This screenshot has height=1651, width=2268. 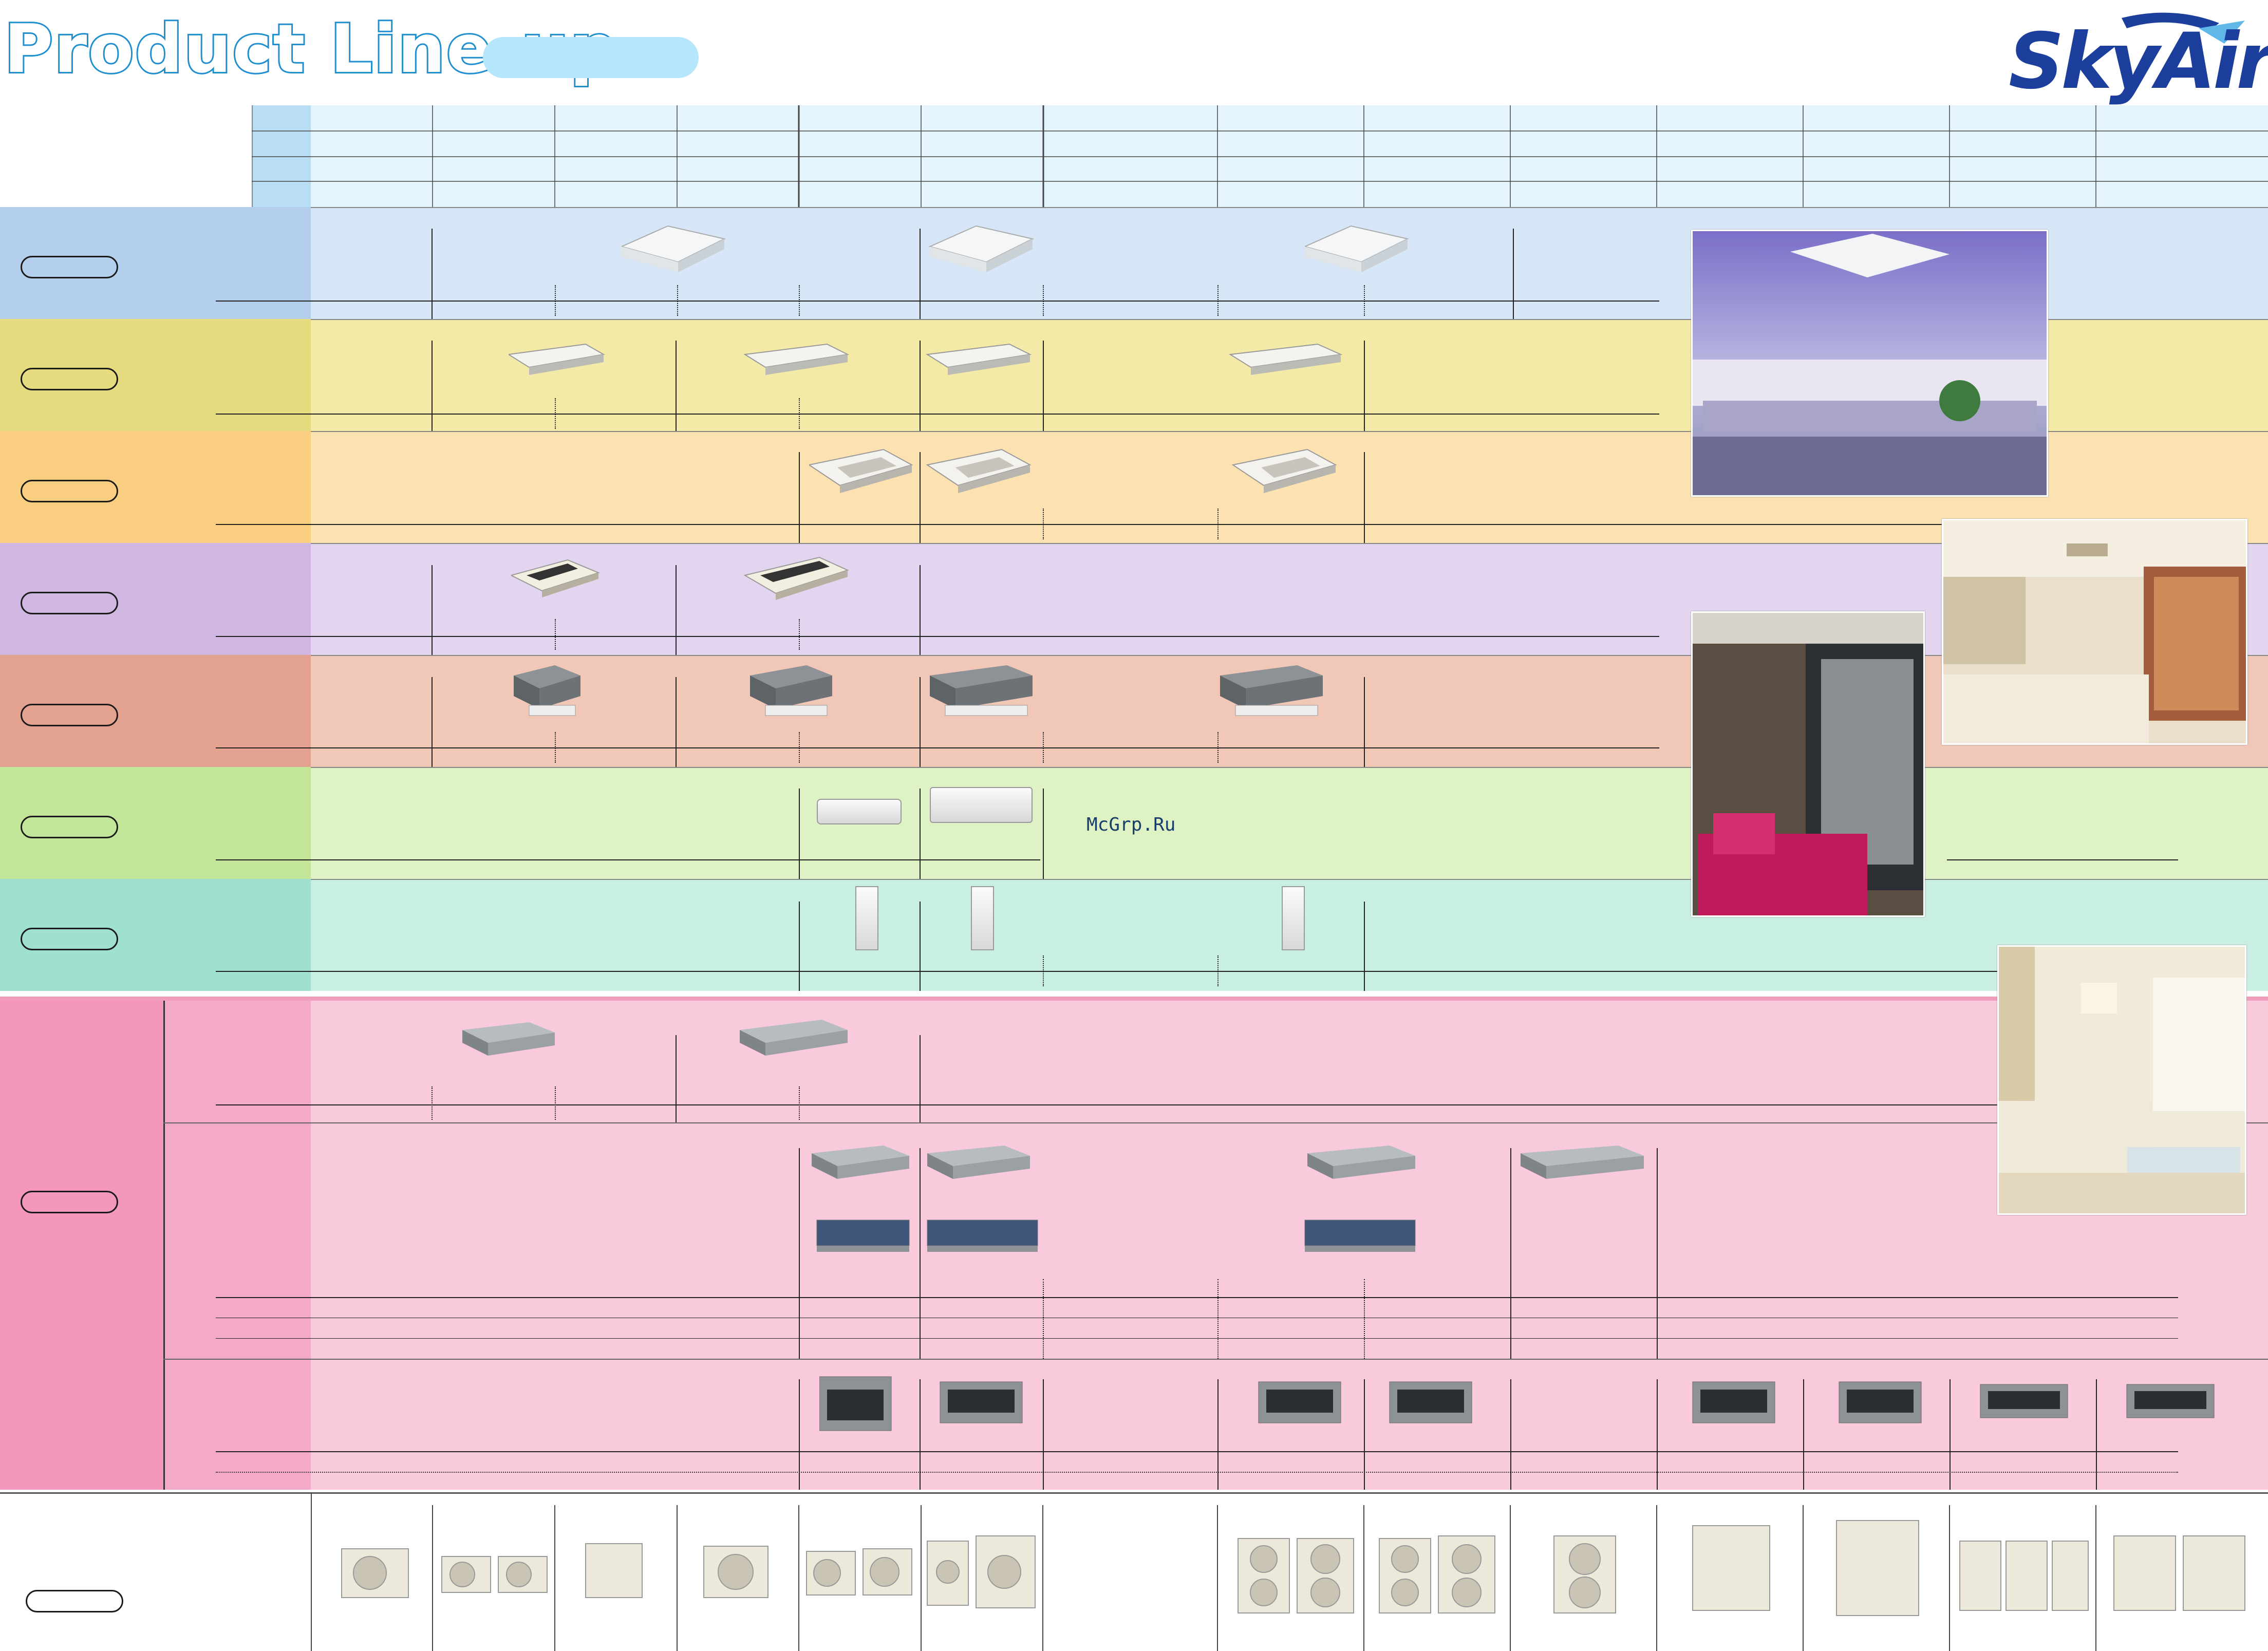 I want to click on row-label-ceiling-mounted, so click(x=156, y=599).